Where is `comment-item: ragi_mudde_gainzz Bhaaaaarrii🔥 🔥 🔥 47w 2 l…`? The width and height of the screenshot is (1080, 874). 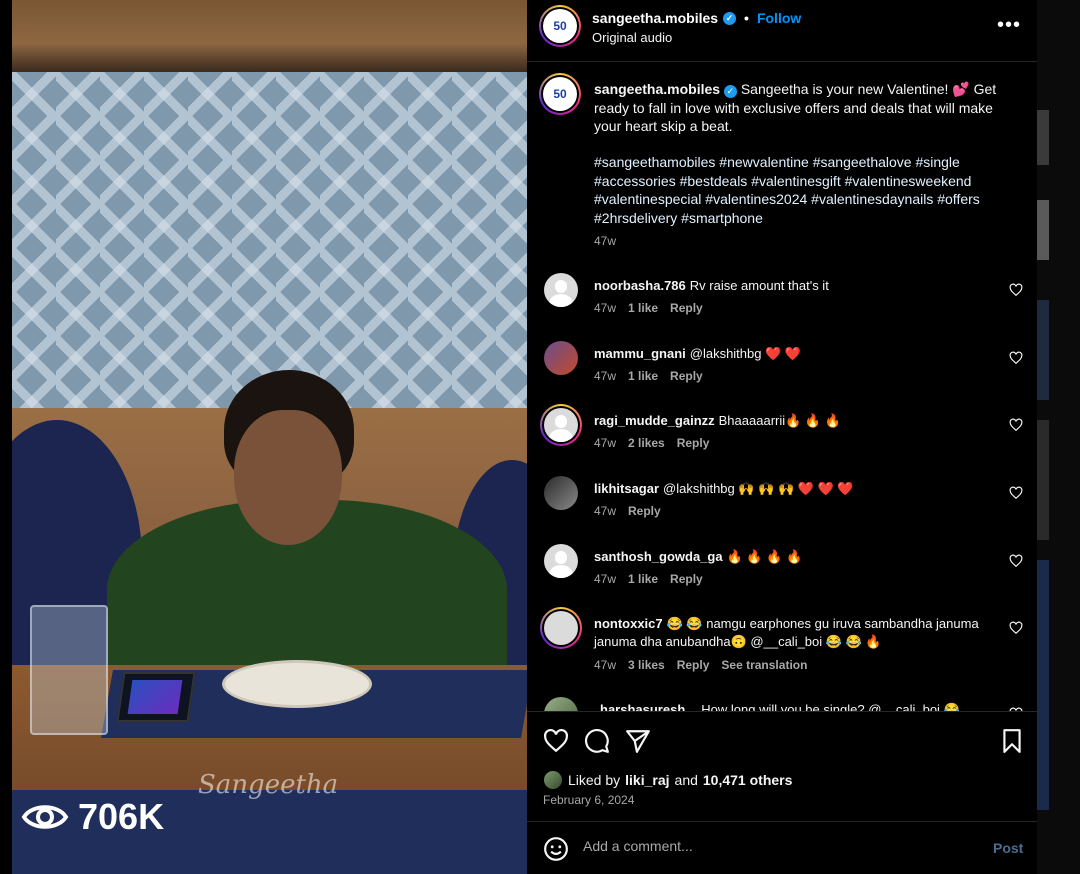 comment-item: ragi_mudde_gainzz Bhaaaaarrii🔥 🔥 🔥 47w 2 l… is located at coordinates (782, 436).